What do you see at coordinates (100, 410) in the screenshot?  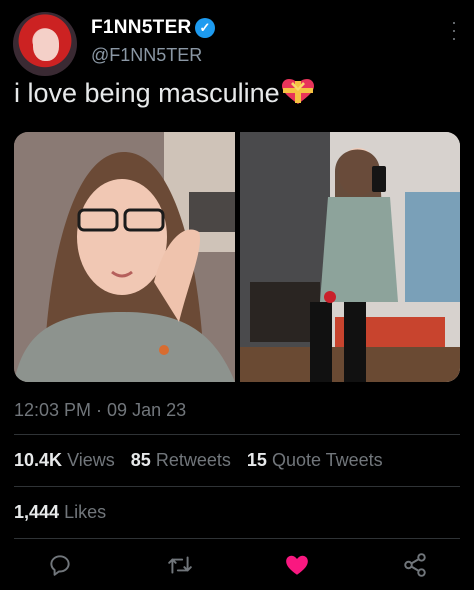 I see `tweet-timestamp: 12:03 PM · 09 Jan 23` at bounding box center [100, 410].